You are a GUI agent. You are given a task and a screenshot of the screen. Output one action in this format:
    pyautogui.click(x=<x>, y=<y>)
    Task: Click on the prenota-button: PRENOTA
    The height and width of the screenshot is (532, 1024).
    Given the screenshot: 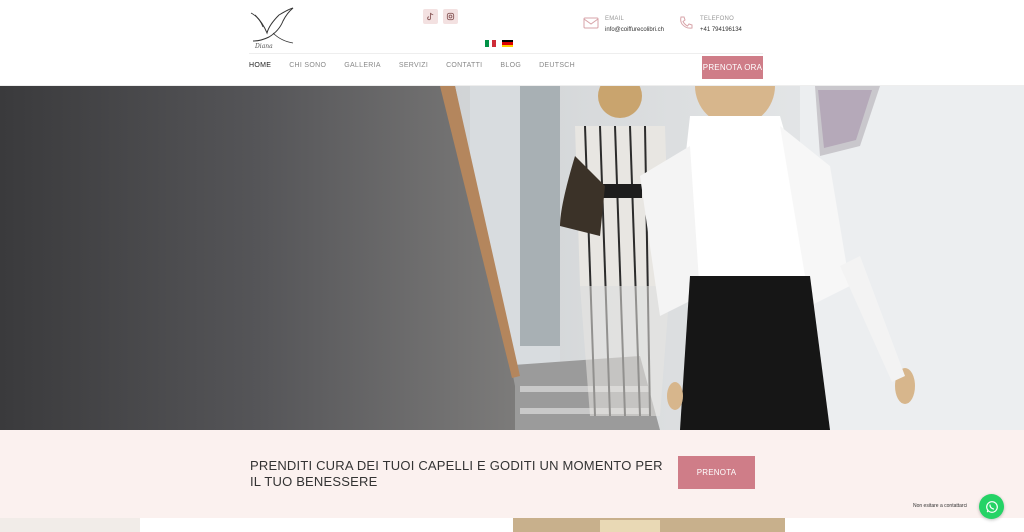 What is the action you would take?
    pyautogui.click(x=716, y=472)
    